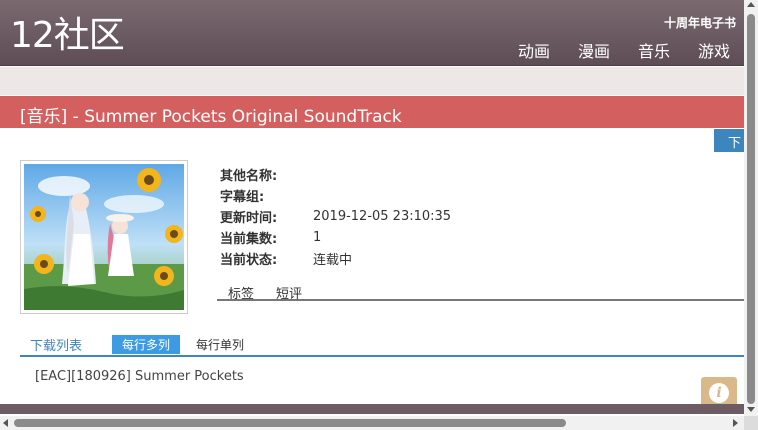 Image resolution: width=758 pixels, height=430 pixels. Describe the element at coordinates (372, 81) in the screenshot. I see `subheader-strip` at that location.